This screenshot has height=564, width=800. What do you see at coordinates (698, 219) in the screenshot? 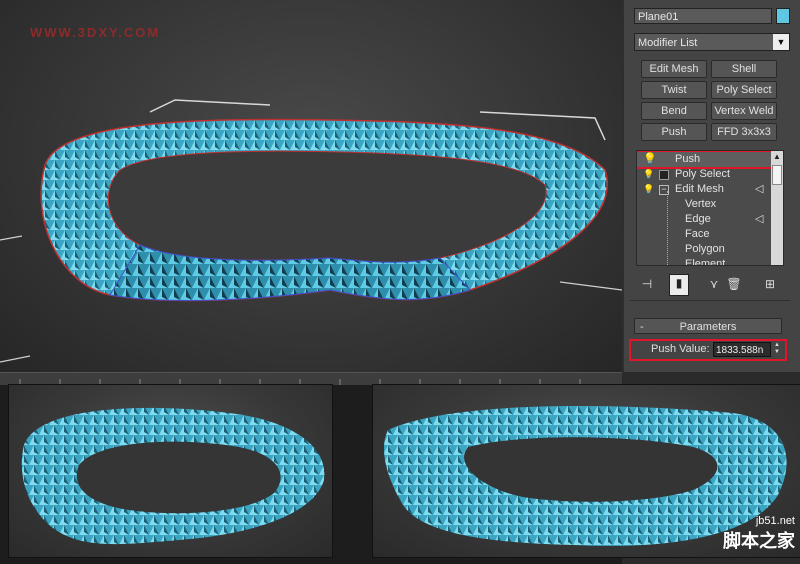
I see `sub-object-label: Edge` at bounding box center [698, 219].